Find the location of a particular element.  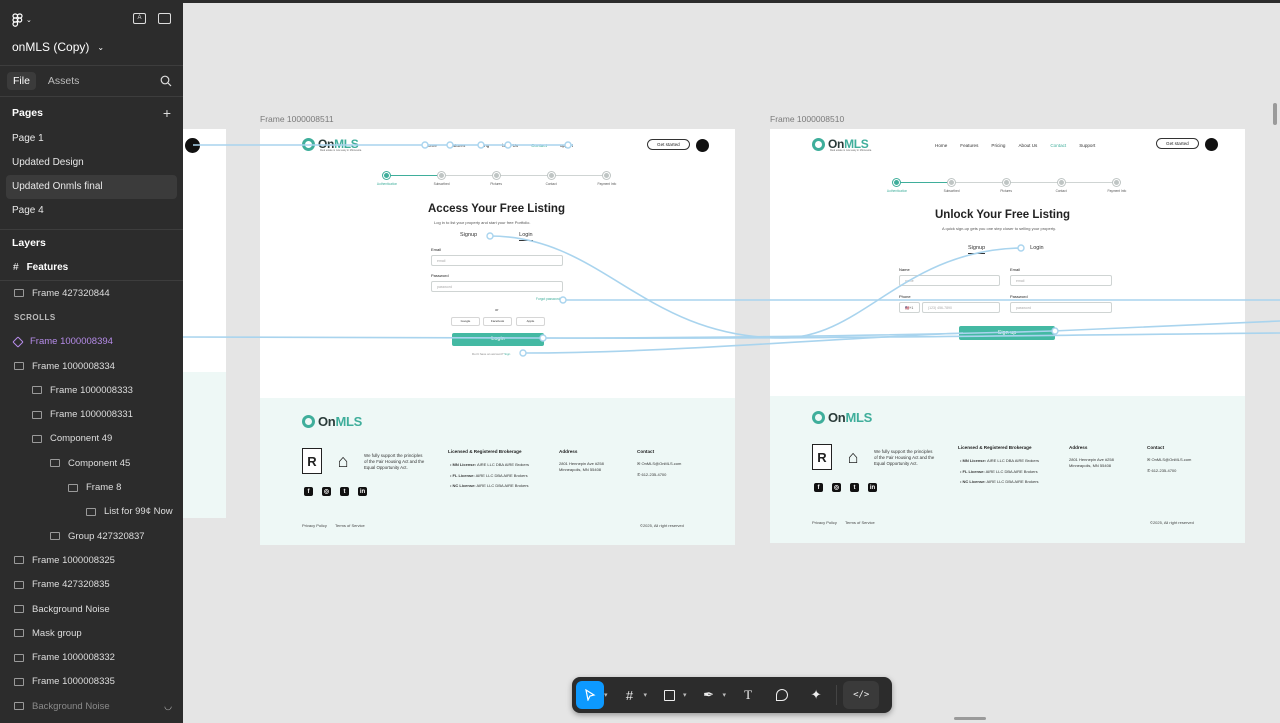

nav-item: ricing is located at coordinates (483, 145).